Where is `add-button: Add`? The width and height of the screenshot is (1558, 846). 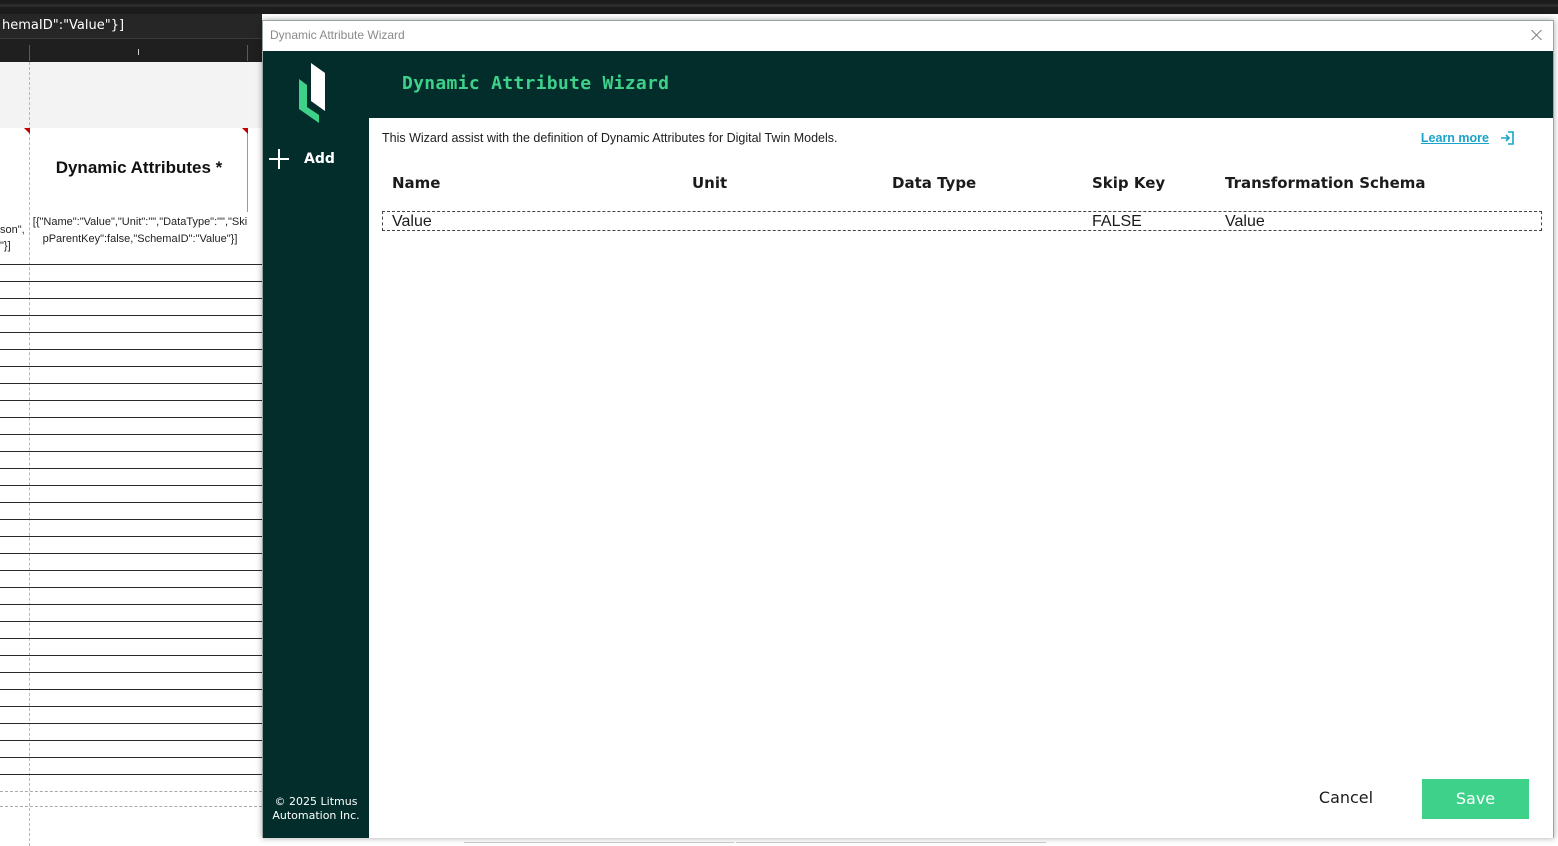
add-button: Add is located at coordinates (302, 159).